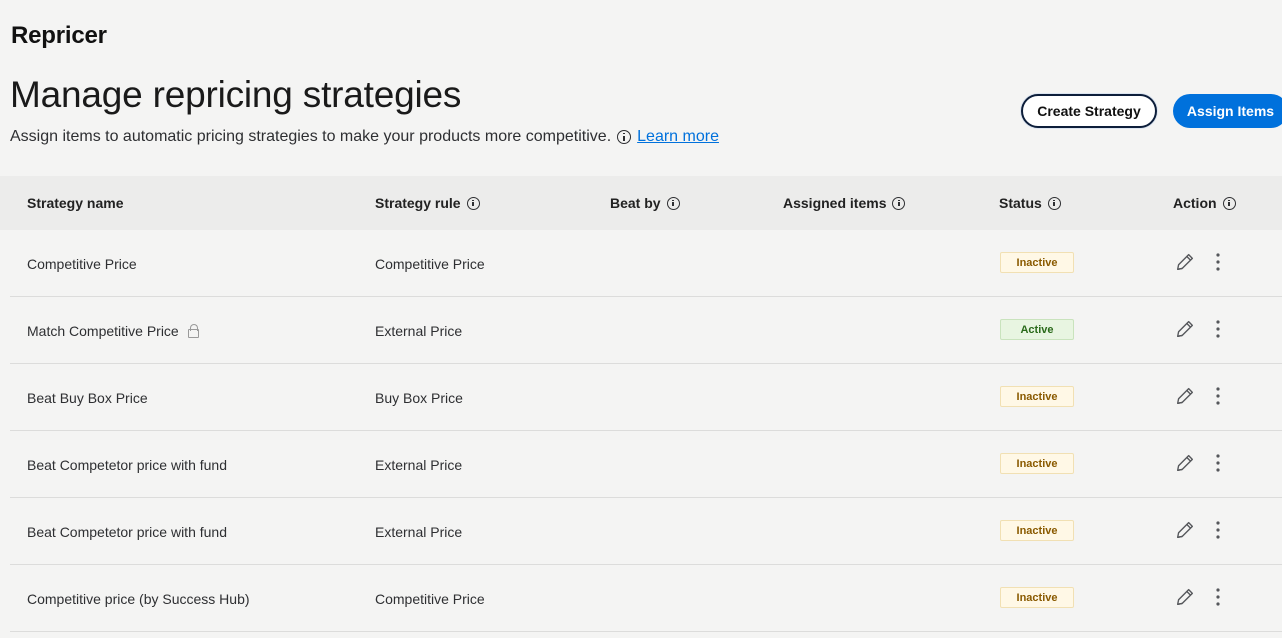 Image resolution: width=1282 pixels, height=638 pixels. I want to click on strategy-name-cell: Beat Buy Box Price, so click(87, 398).